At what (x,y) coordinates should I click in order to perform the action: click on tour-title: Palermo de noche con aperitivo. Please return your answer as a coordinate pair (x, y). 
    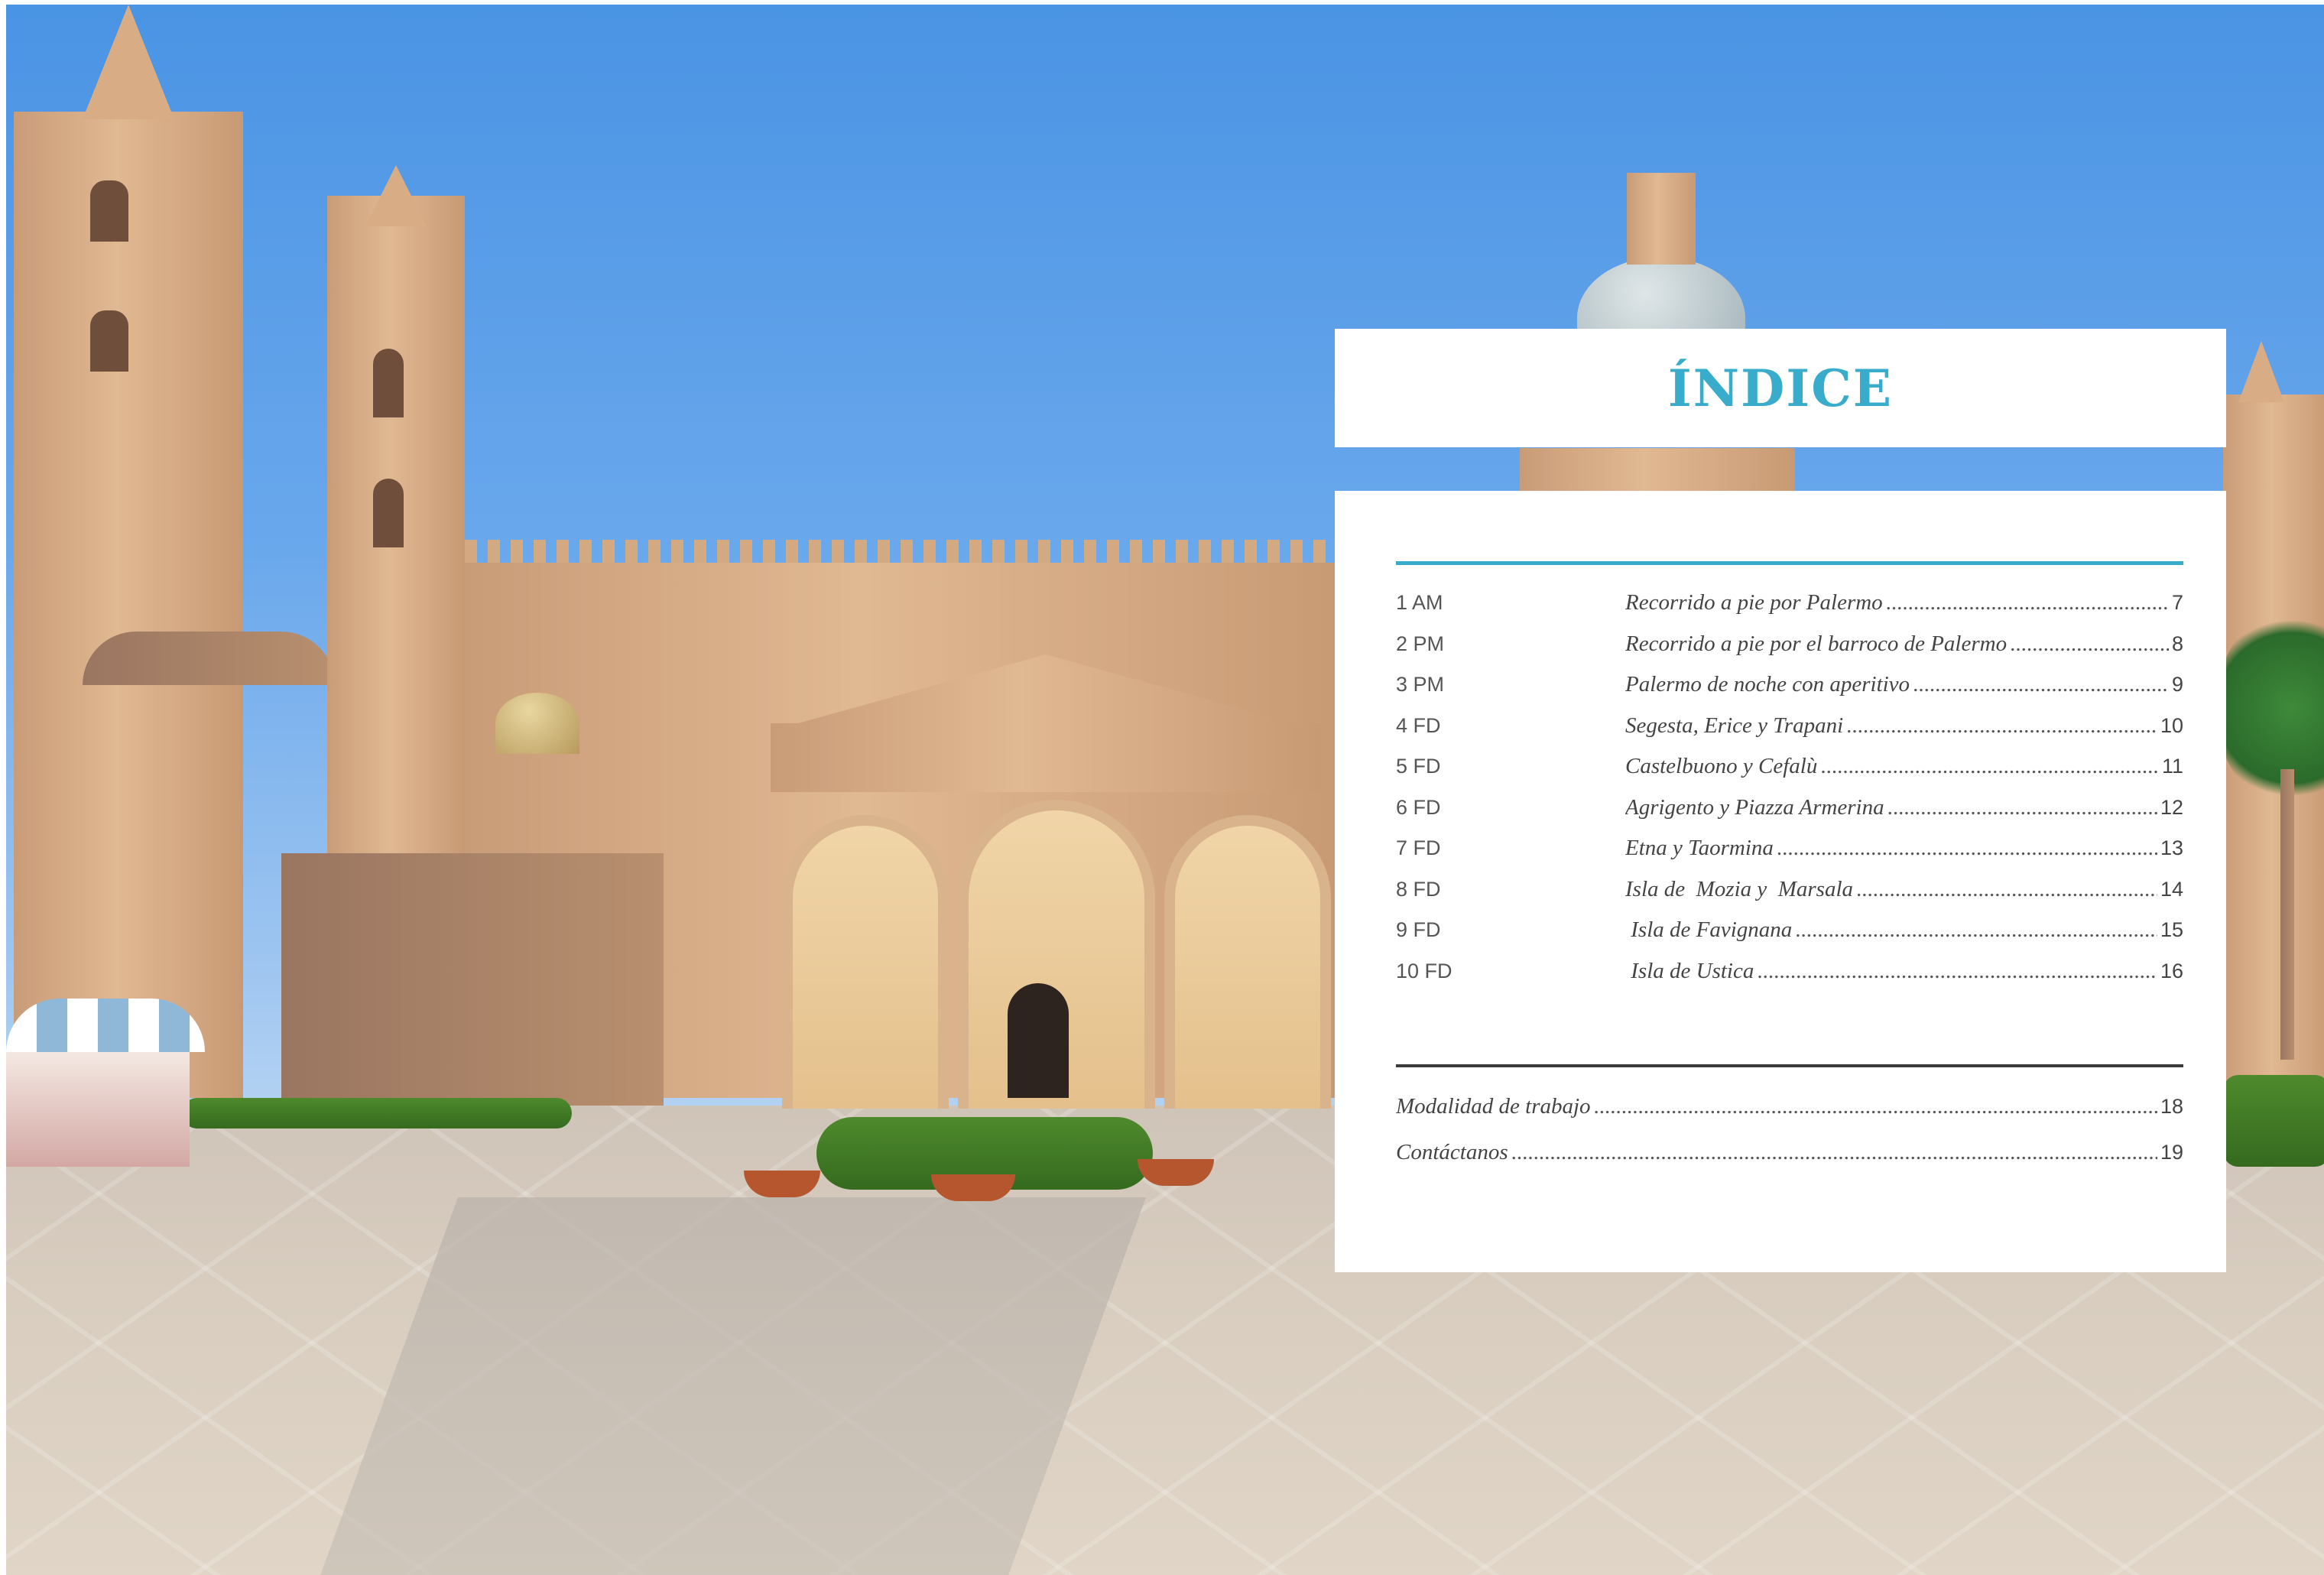
    Looking at the image, I should click on (1767, 684).